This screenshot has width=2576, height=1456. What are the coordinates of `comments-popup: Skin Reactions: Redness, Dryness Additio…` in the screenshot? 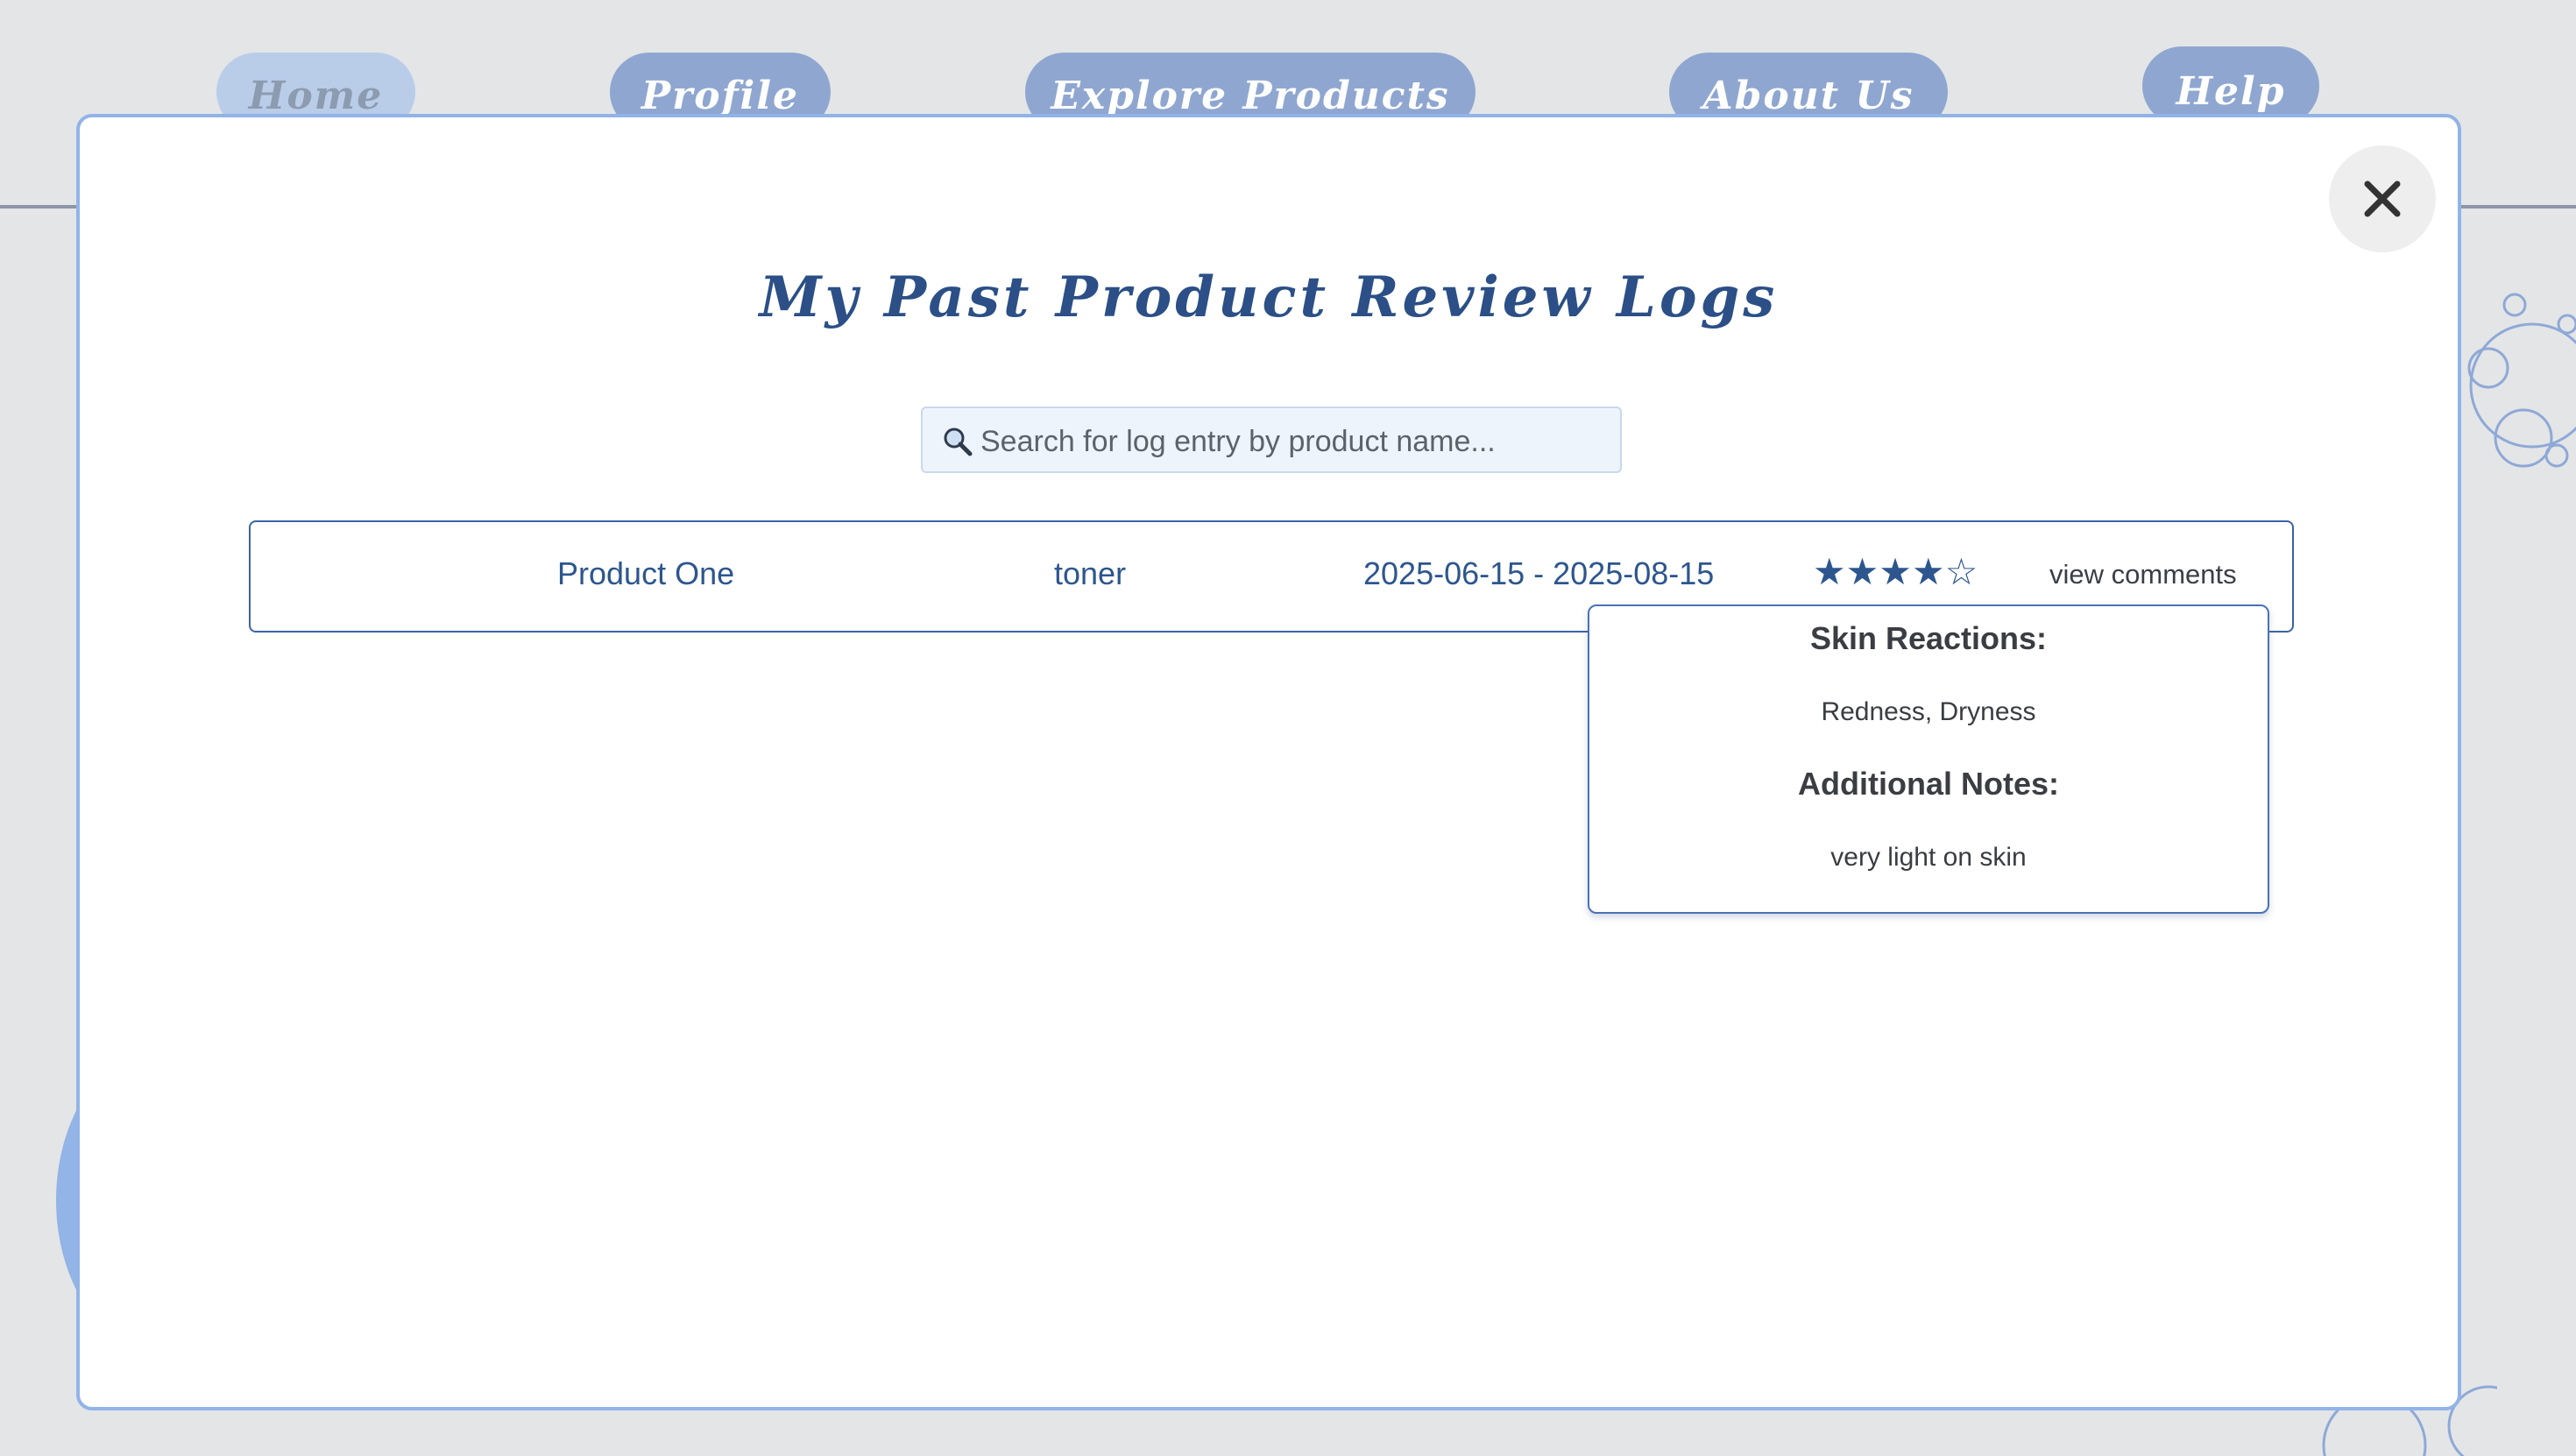 It's located at (1928, 759).